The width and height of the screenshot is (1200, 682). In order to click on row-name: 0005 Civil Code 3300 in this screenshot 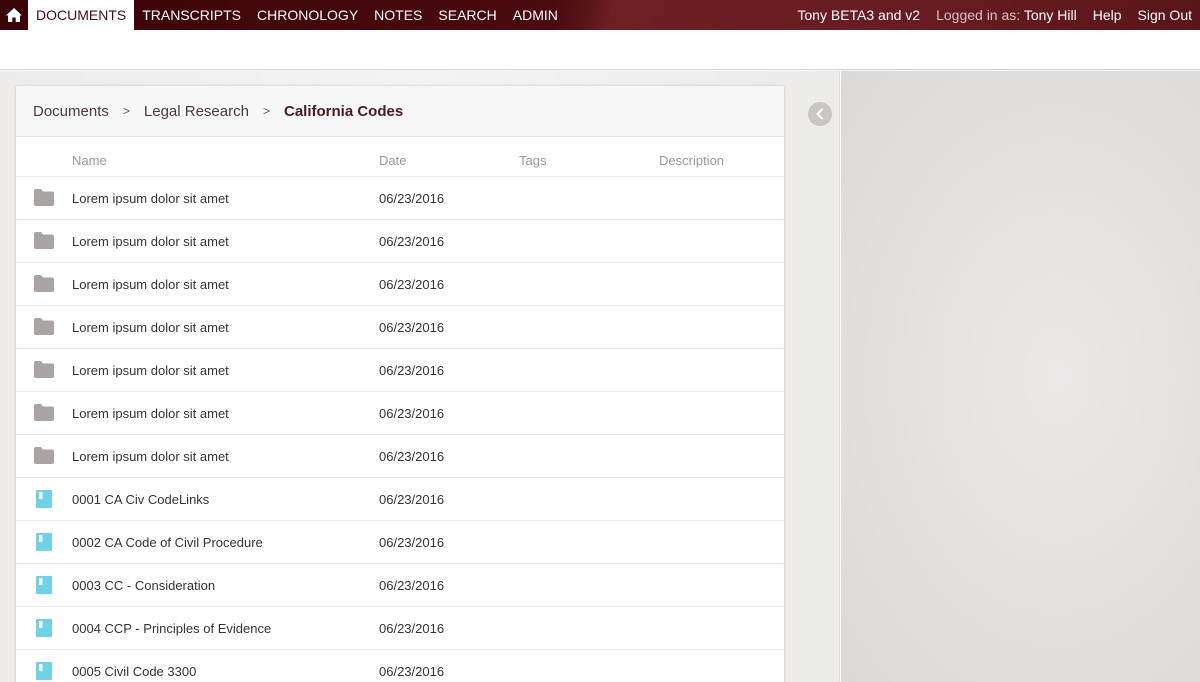, I will do `click(134, 671)`.